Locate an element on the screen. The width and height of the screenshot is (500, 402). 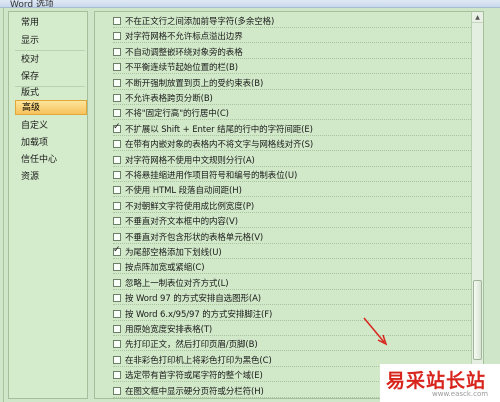
option-row: 先打印正文，然后打印页眉/页脚(B) is located at coordinates (293, 344).